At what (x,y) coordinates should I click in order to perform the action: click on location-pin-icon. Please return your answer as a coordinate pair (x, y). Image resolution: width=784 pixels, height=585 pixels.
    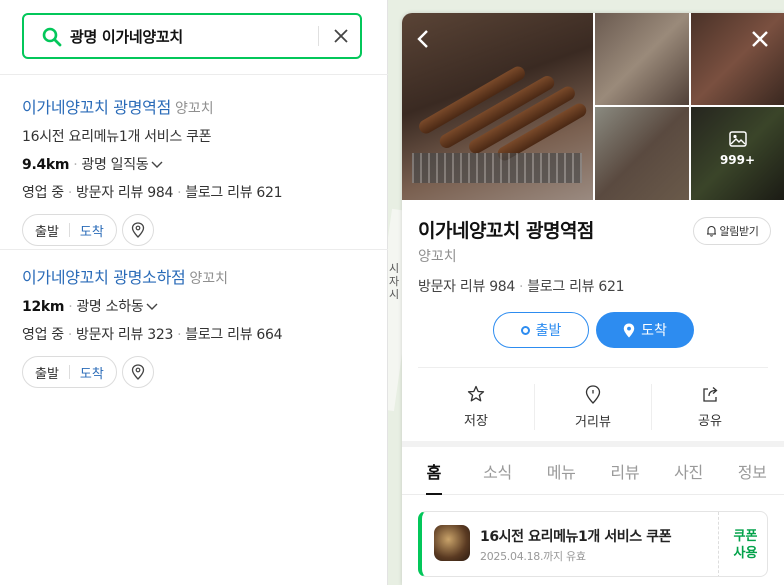
    Looking at the image, I should click on (593, 394).